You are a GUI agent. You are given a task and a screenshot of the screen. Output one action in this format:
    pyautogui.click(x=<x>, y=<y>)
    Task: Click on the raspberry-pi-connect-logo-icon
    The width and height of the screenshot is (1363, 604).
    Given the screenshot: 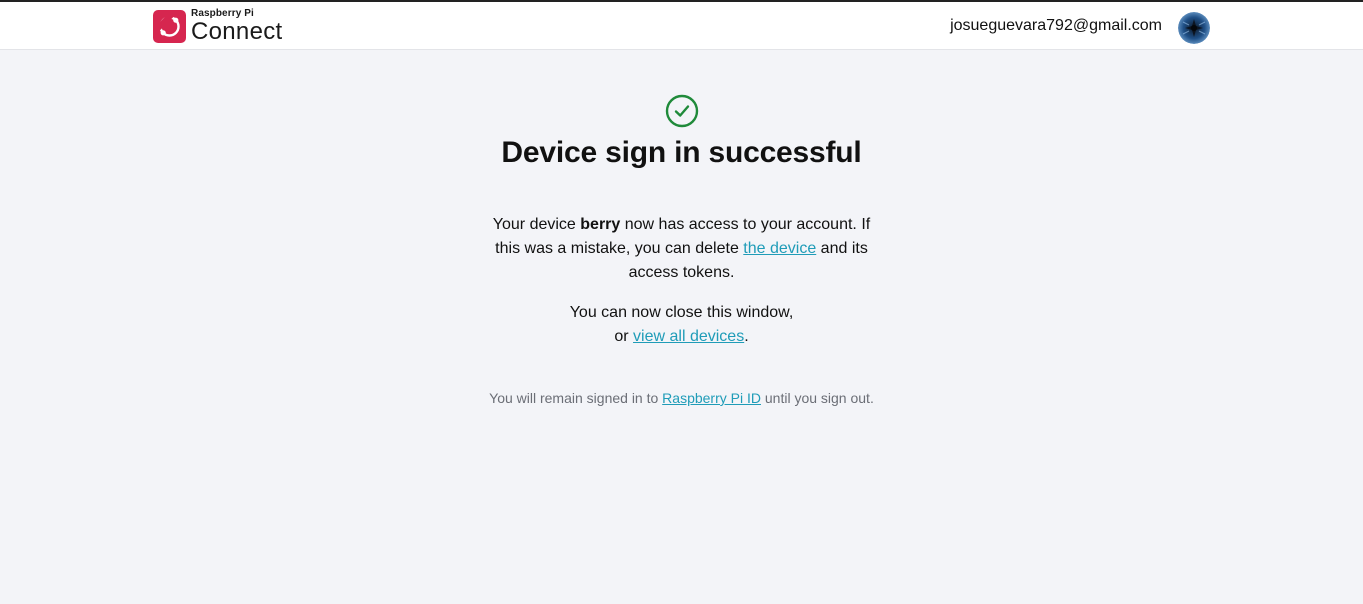 What is the action you would take?
    pyautogui.click(x=169, y=26)
    